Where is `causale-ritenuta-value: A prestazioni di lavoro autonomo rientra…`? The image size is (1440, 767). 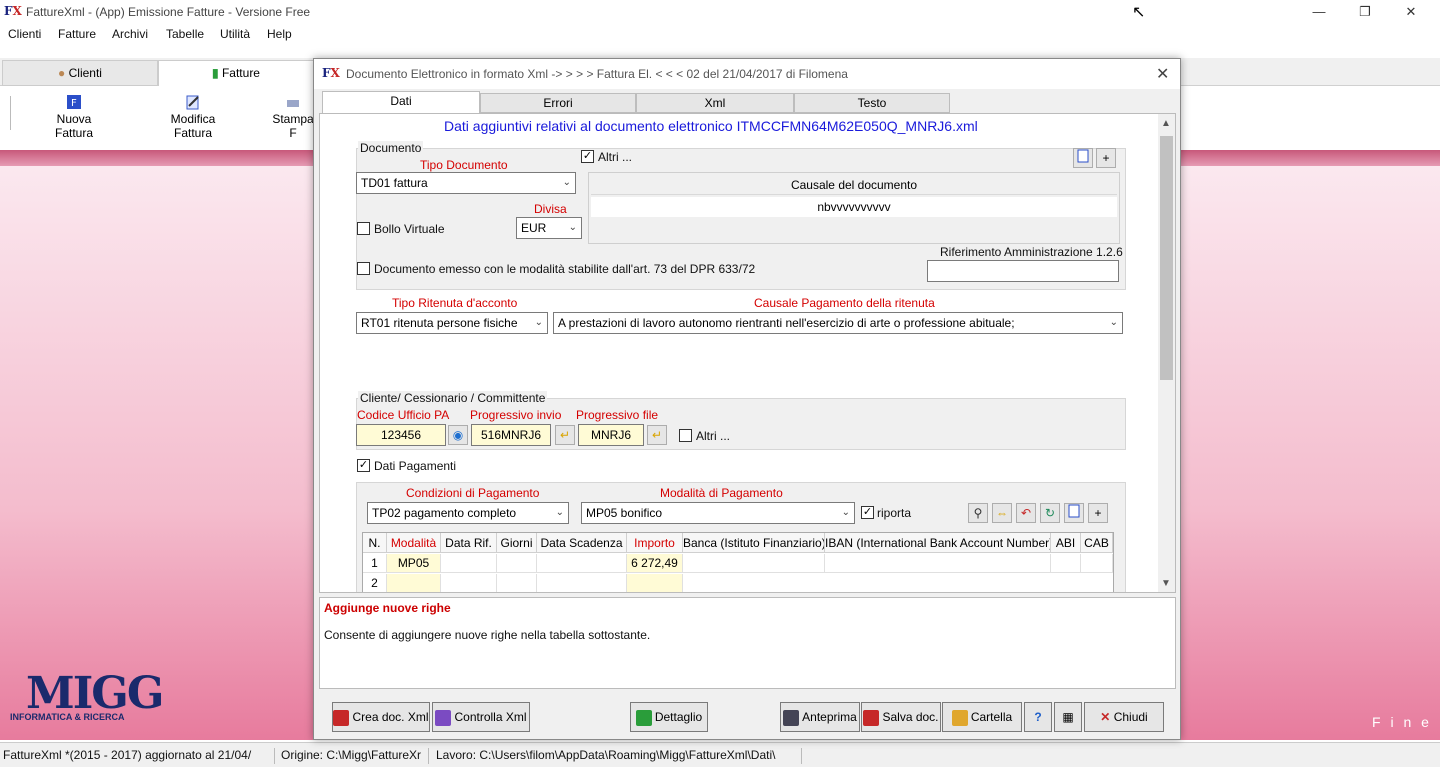 causale-ritenuta-value: A prestazioni di lavoro autonomo rientra… is located at coordinates (786, 323).